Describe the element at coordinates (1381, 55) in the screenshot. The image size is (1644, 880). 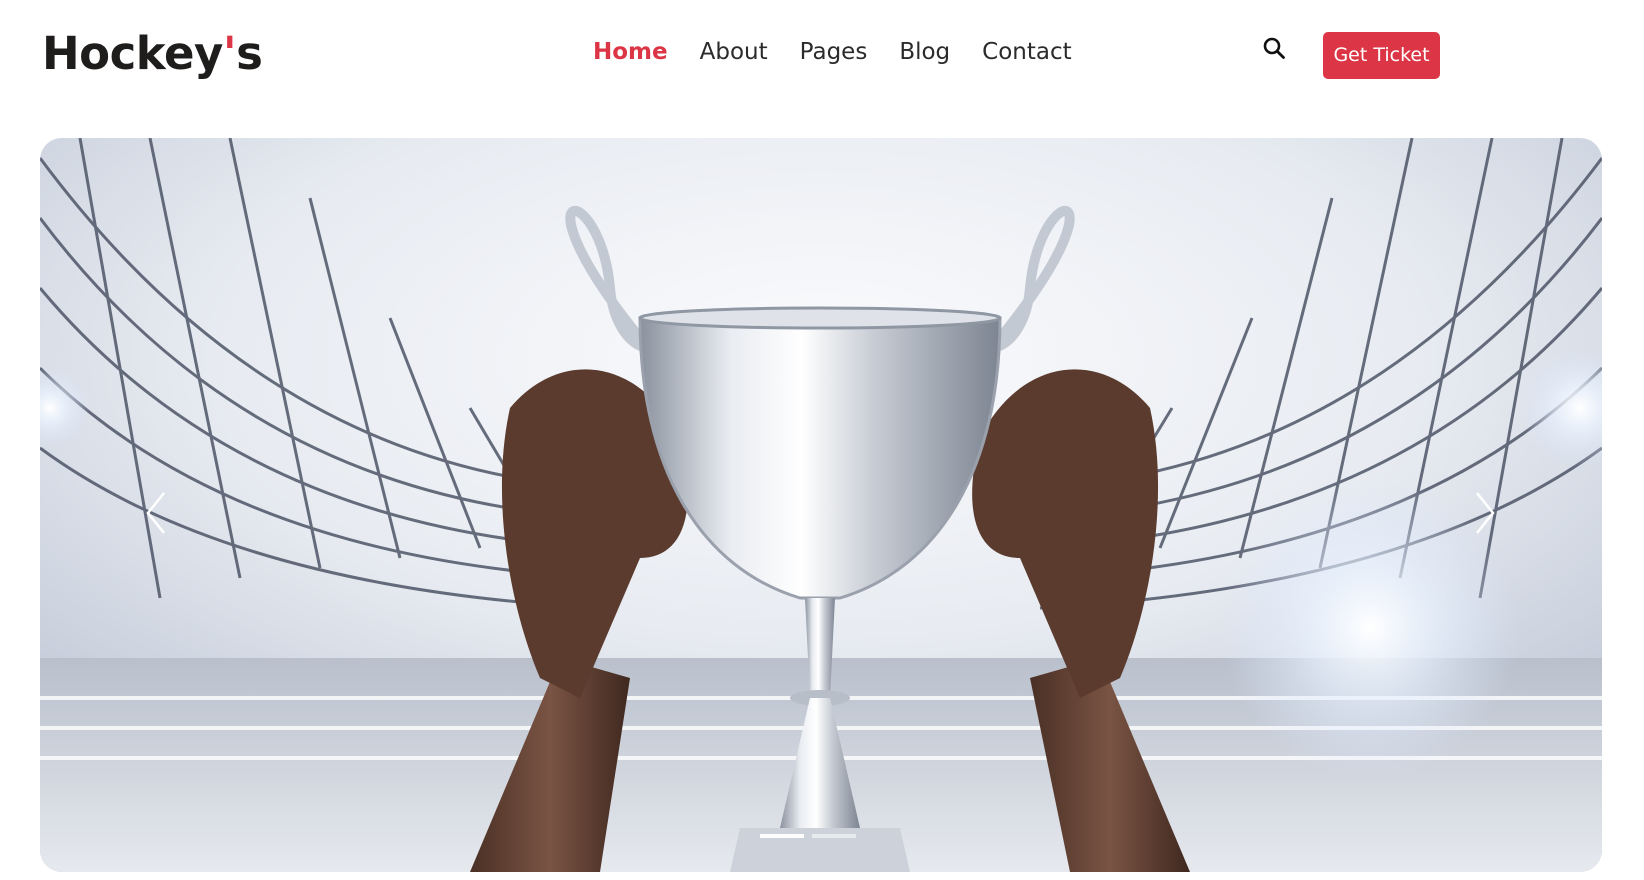
I see `get-ticket-button: Get Ticket` at that location.